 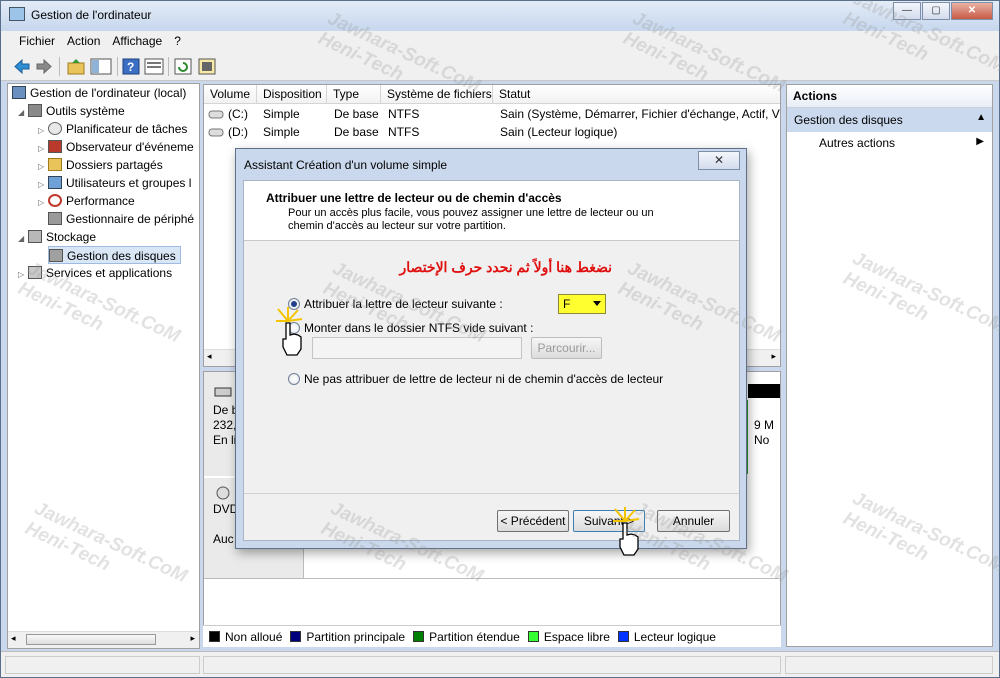 I want to click on tree-device-manager: Gestionnaire de périphé, so click(x=121, y=219).